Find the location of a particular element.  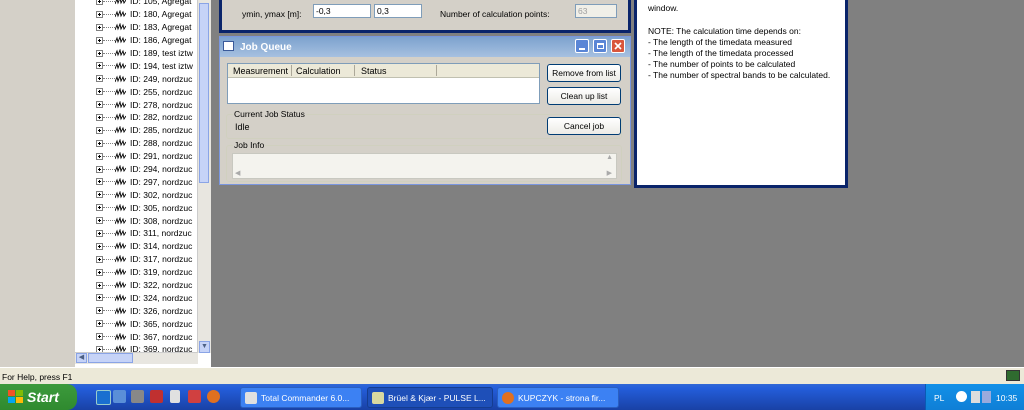

quicklaunch-firefox-icon is located at coordinates (213, 396).